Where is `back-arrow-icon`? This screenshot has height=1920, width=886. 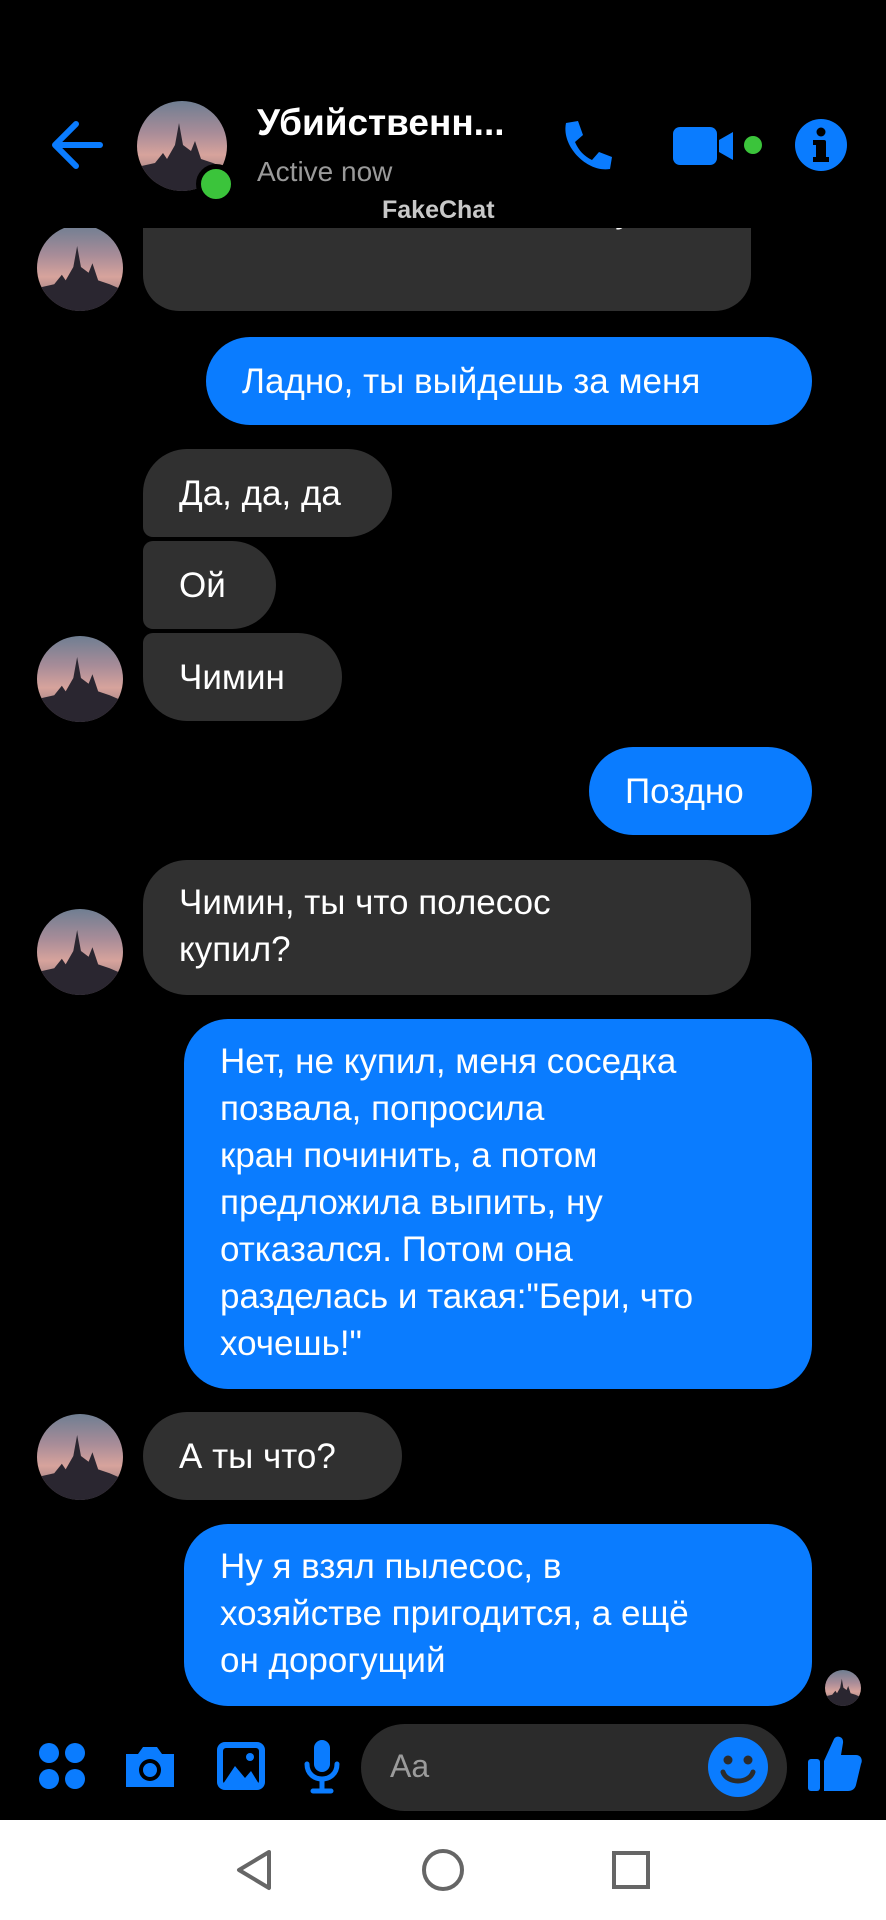
back-arrow-icon is located at coordinates (77, 145).